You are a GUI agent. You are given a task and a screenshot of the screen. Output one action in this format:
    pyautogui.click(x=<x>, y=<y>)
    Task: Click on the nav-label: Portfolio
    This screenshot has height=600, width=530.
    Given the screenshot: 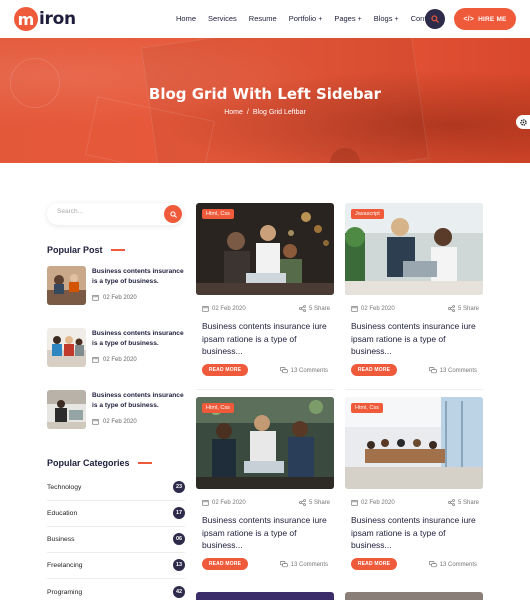 What is the action you would take?
    pyautogui.click(x=302, y=18)
    